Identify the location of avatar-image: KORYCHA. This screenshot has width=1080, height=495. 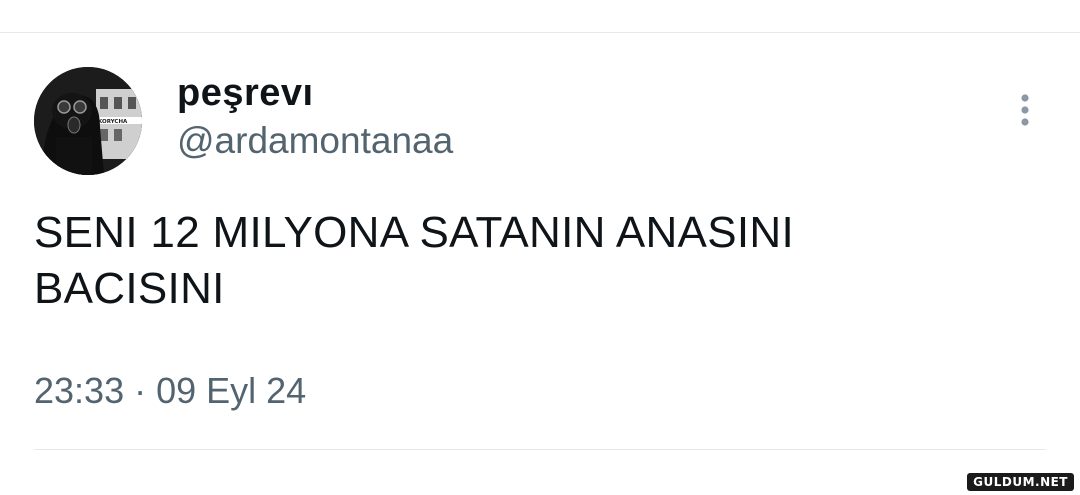
(88, 121).